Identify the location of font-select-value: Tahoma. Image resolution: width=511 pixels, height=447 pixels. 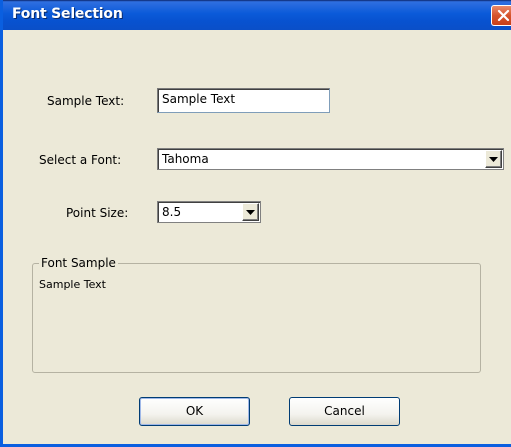
(185, 159).